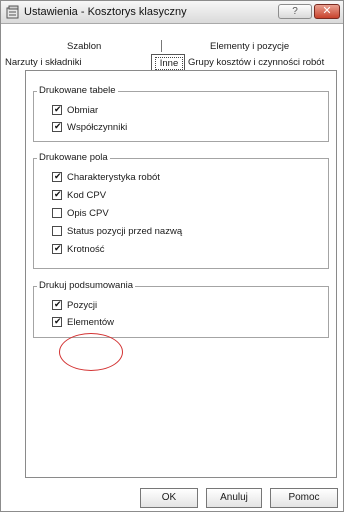  I want to click on group-title: Drukuj podsumowania, so click(86, 285).